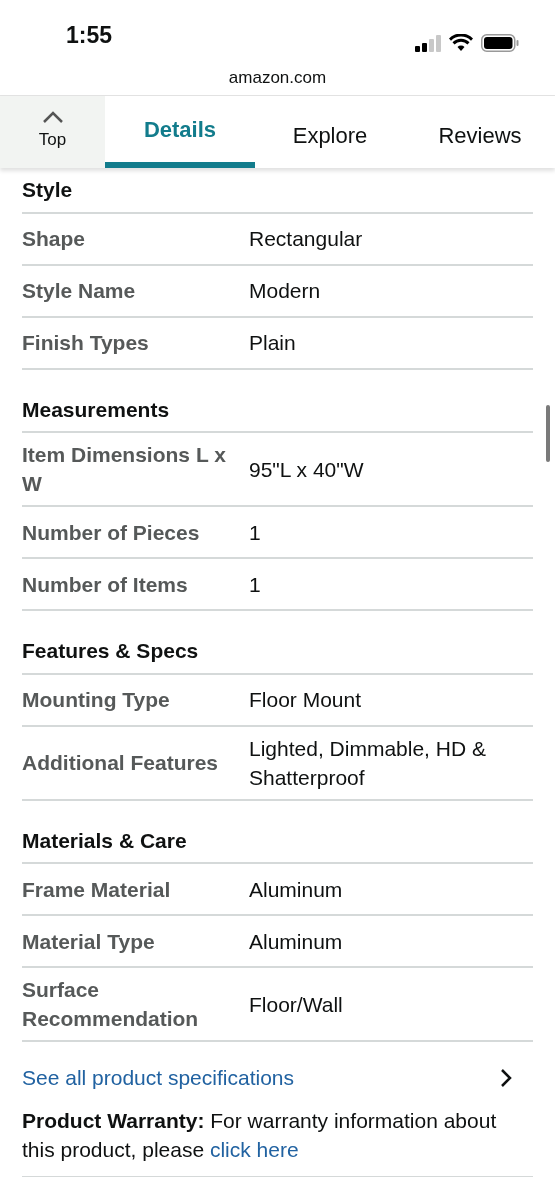  What do you see at coordinates (104, 840) in the screenshot?
I see `section-heading: Materials & Care` at bounding box center [104, 840].